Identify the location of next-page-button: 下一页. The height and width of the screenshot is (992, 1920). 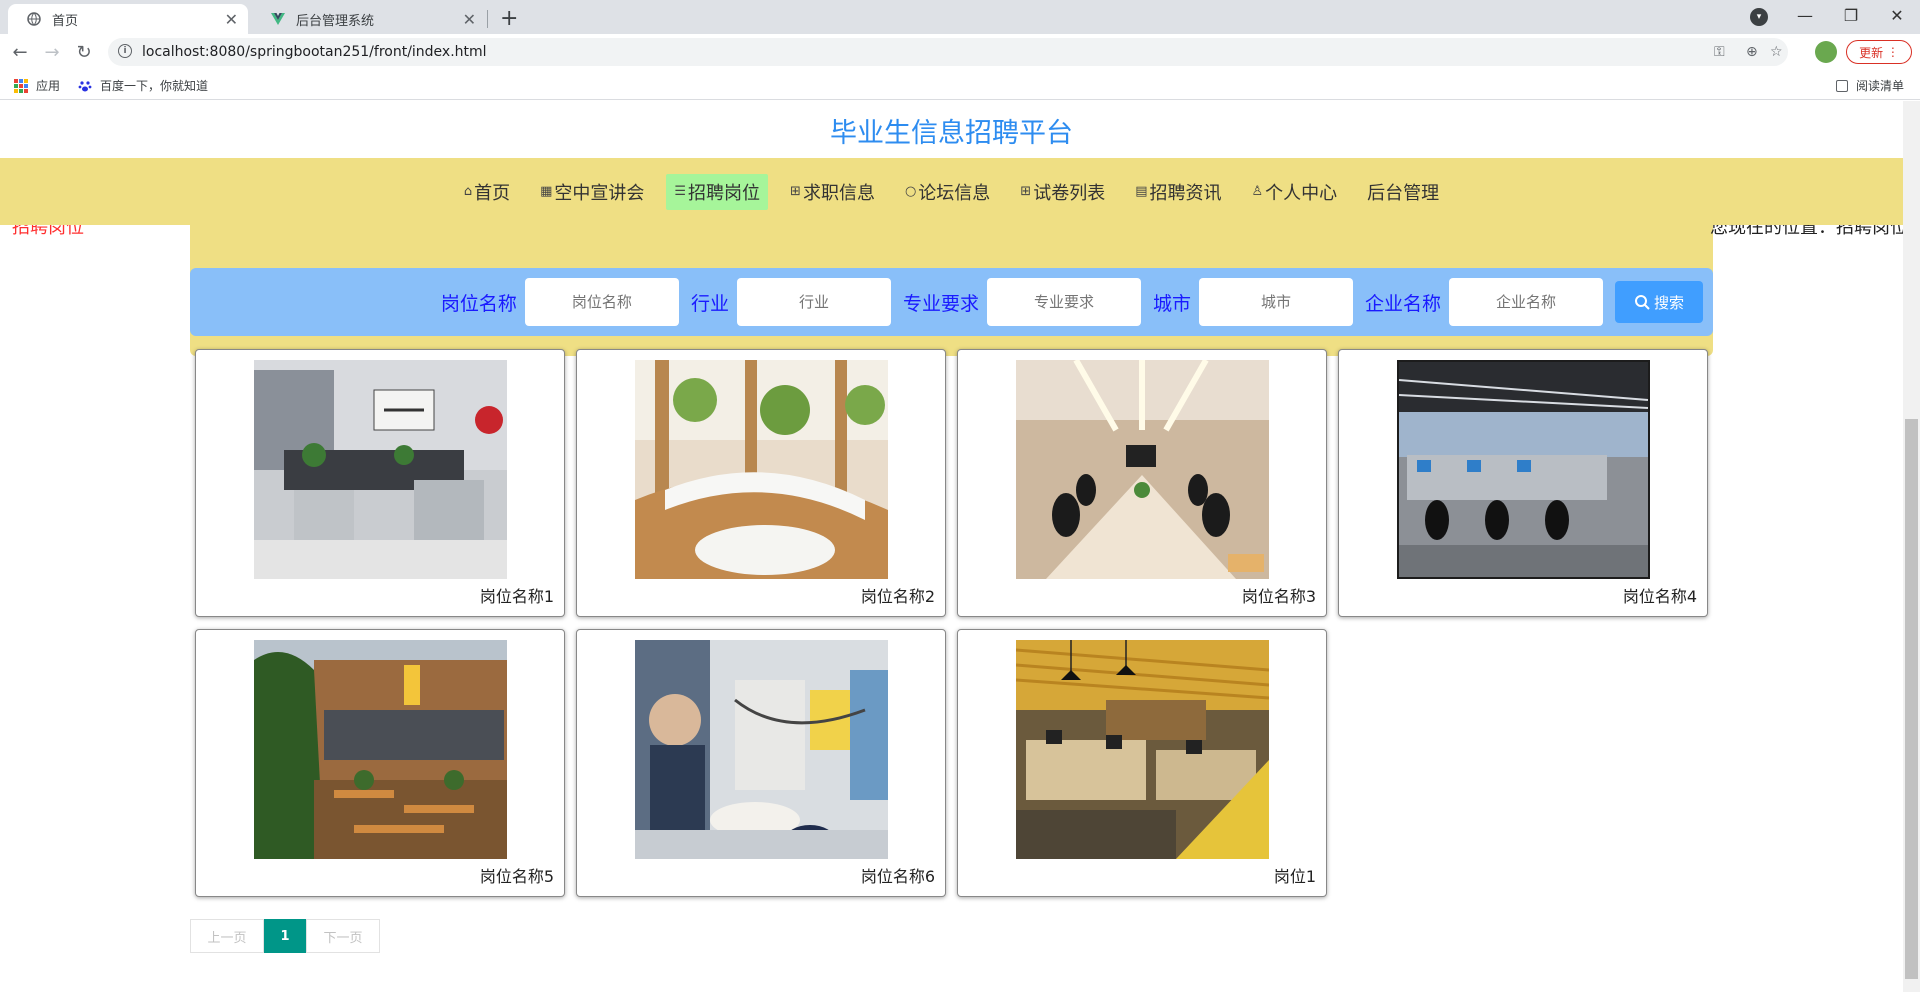
(343, 936).